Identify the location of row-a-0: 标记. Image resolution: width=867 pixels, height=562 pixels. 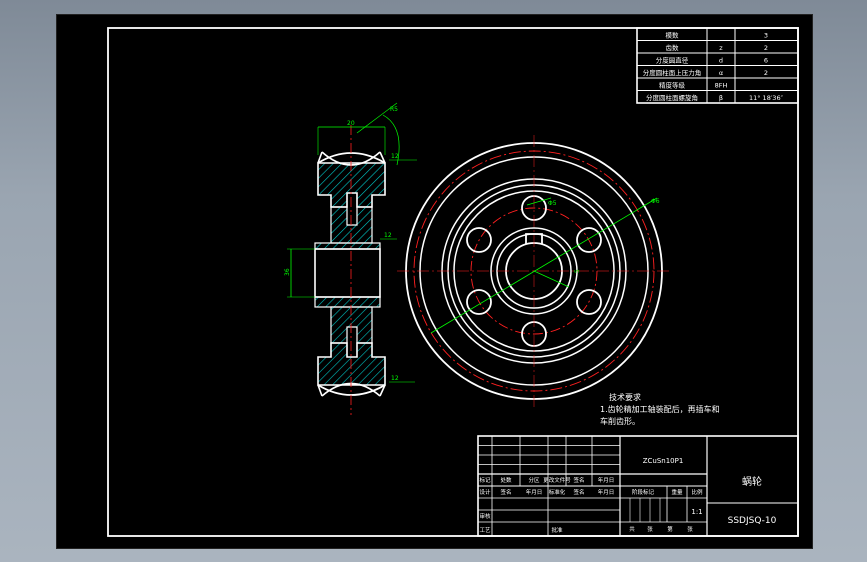
(485, 480).